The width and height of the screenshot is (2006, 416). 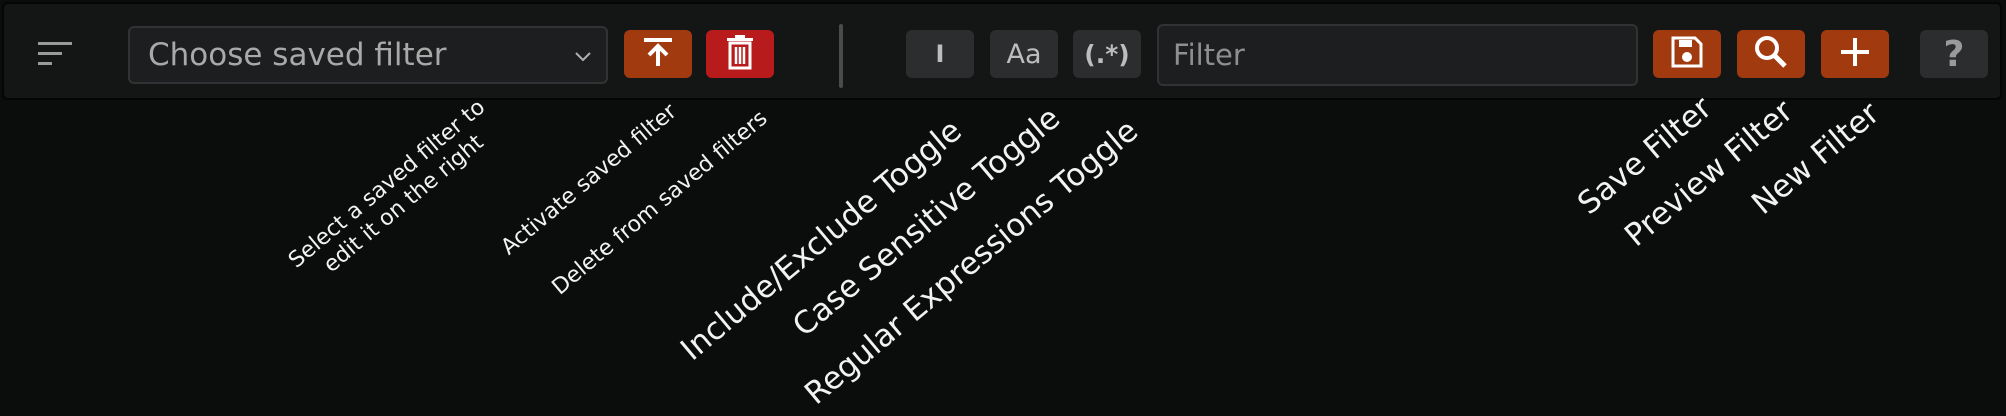 What do you see at coordinates (583, 60) in the screenshot?
I see `chevron-down-icon` at bounding box center [583, 60].